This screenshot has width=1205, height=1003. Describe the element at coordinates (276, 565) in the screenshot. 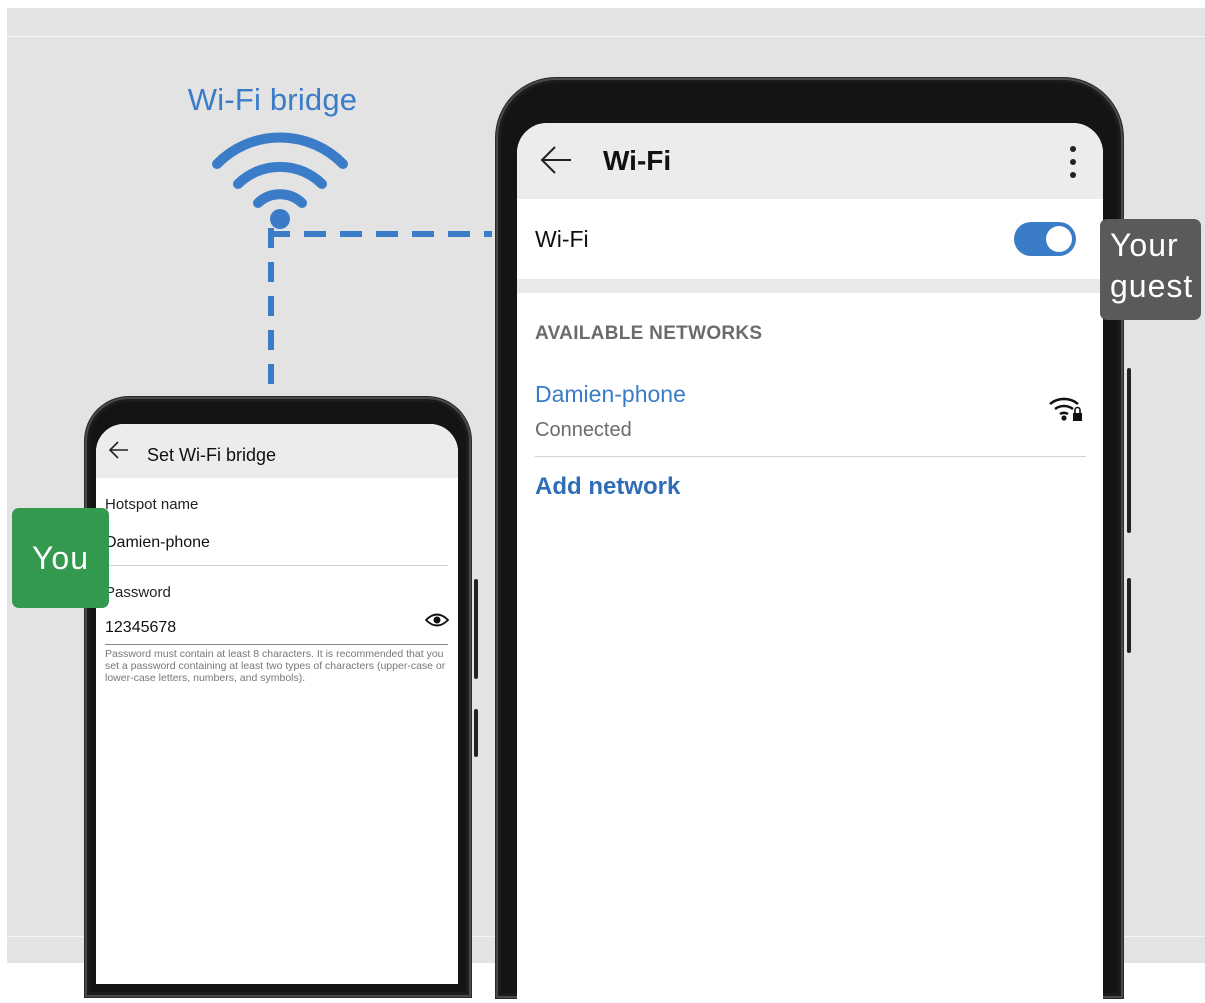

I see `hotspot-field-underline` at that location.